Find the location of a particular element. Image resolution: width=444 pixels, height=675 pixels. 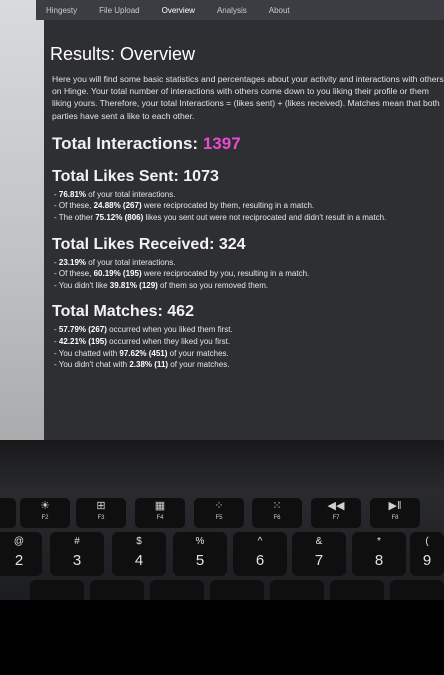

key-7: & 7 is located at coordinates (319, 554).